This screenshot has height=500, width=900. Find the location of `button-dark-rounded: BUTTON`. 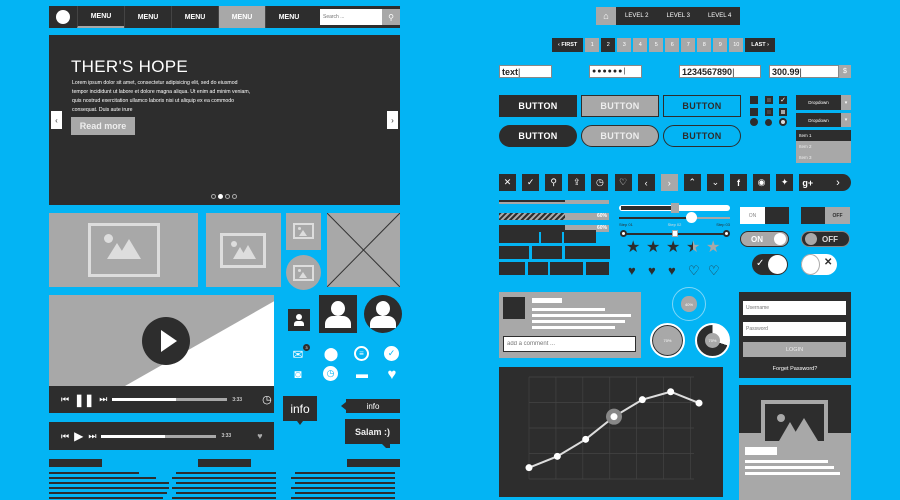

button-dark-rounded: BUTTON is located at coordinates (538, 136).